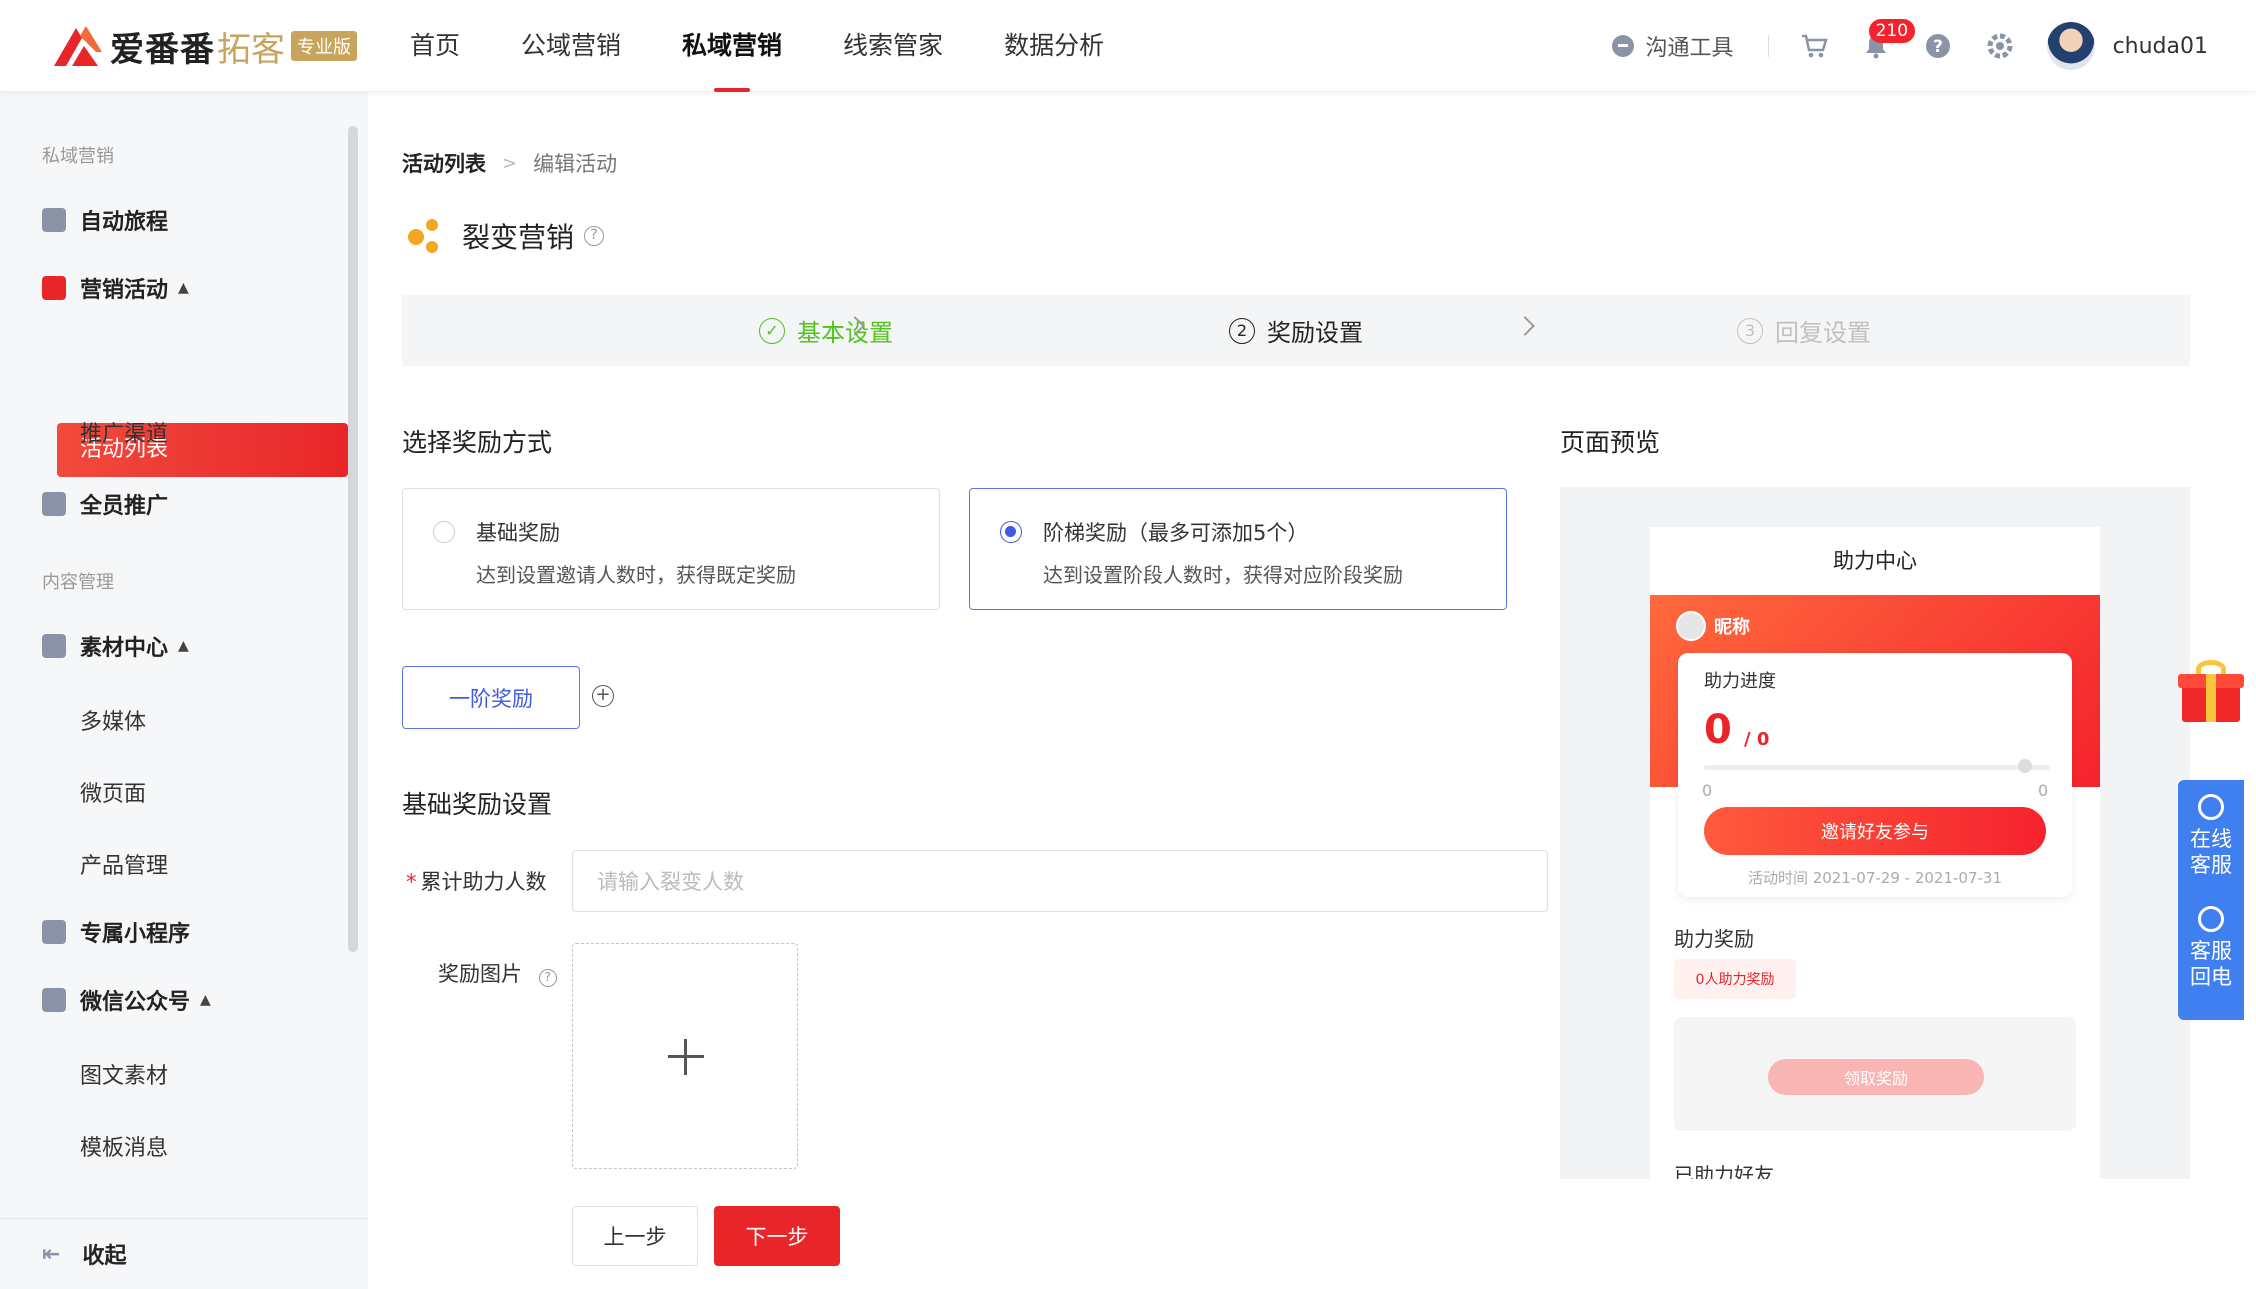 The width and height of the screenshot is (2256, 1289). What do you see at coordinates (1875, 561) in the screenshot?
I see `phone-title: 助力中心` at bounding box center [1875, 561].